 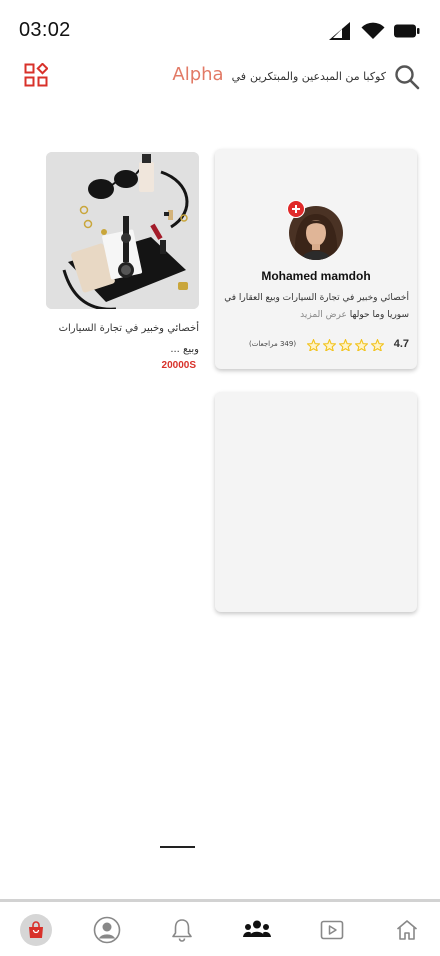 I want to click on wifi-icon, so click(x=373, y=30).